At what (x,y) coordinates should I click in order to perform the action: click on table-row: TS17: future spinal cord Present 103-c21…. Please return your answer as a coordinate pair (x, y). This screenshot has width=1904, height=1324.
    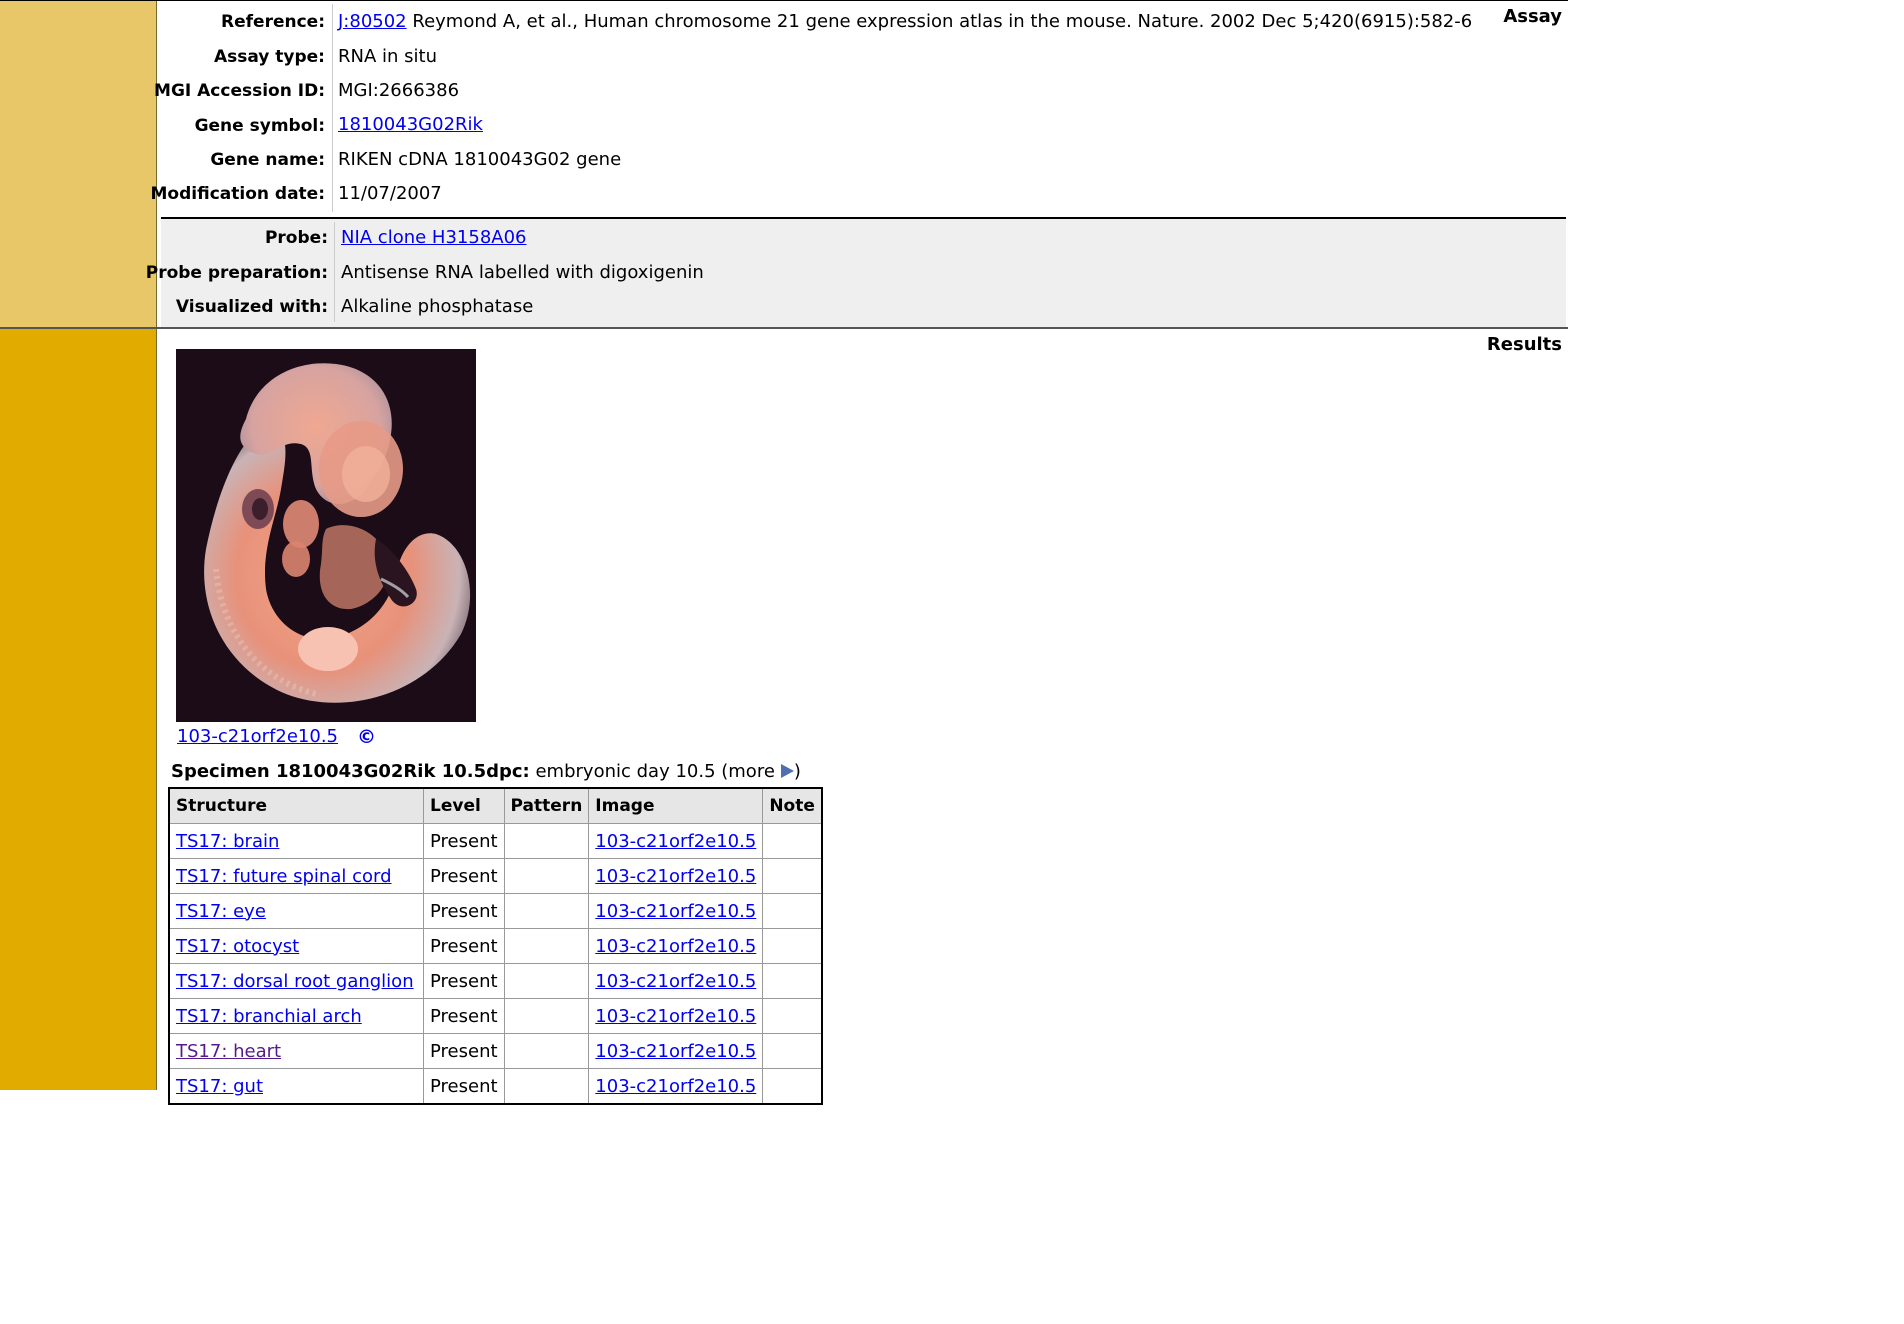
    Looking at the image, I should click on (495, 876).